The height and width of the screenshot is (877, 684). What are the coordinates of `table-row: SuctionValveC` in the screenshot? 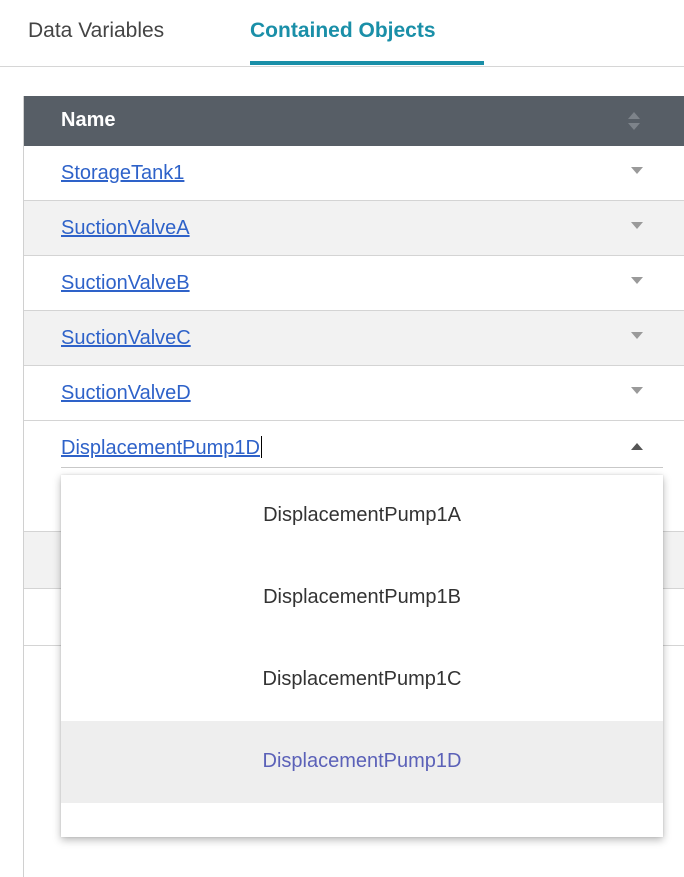 It's located at (354, 338).